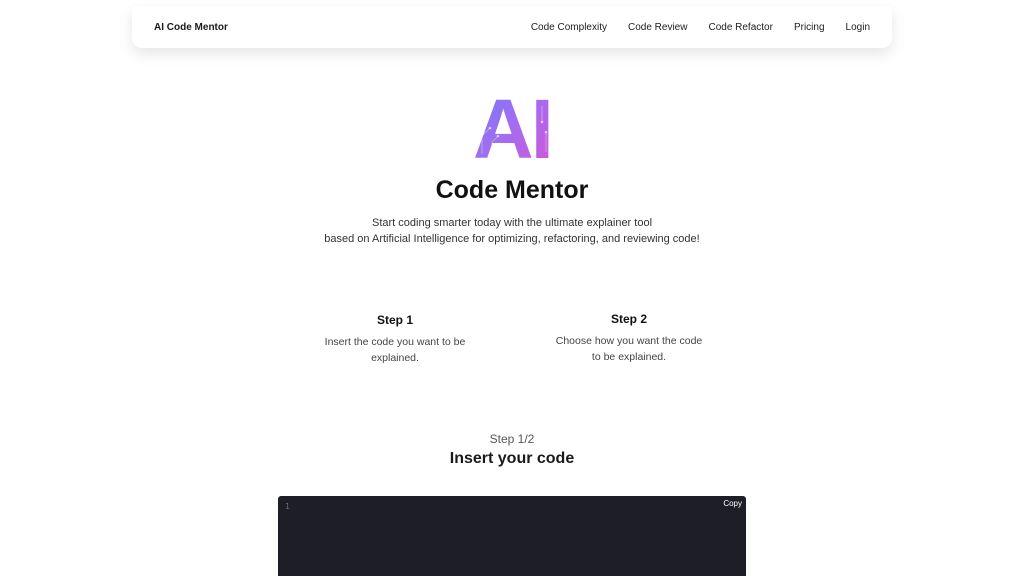 Image resolution: width=1024 pixels, height=576 pixels. What do you see at coordinates (512, 190) in the screenshot?
I see `hero-title: Code Mentor` at bounding box center [512, 190].